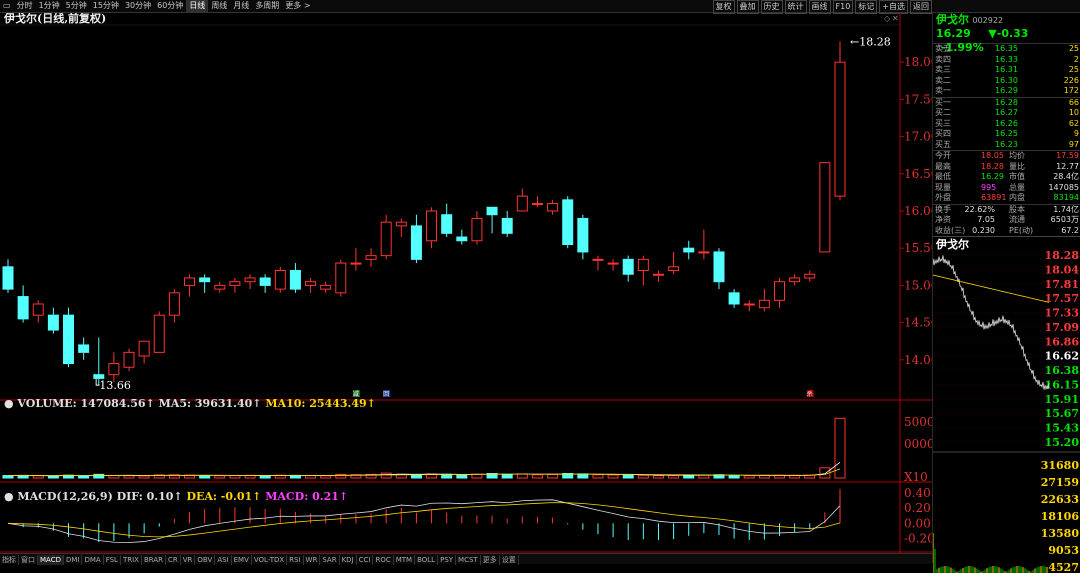  I want to click on indicator-tab-24: 更多, so click(490, 560).